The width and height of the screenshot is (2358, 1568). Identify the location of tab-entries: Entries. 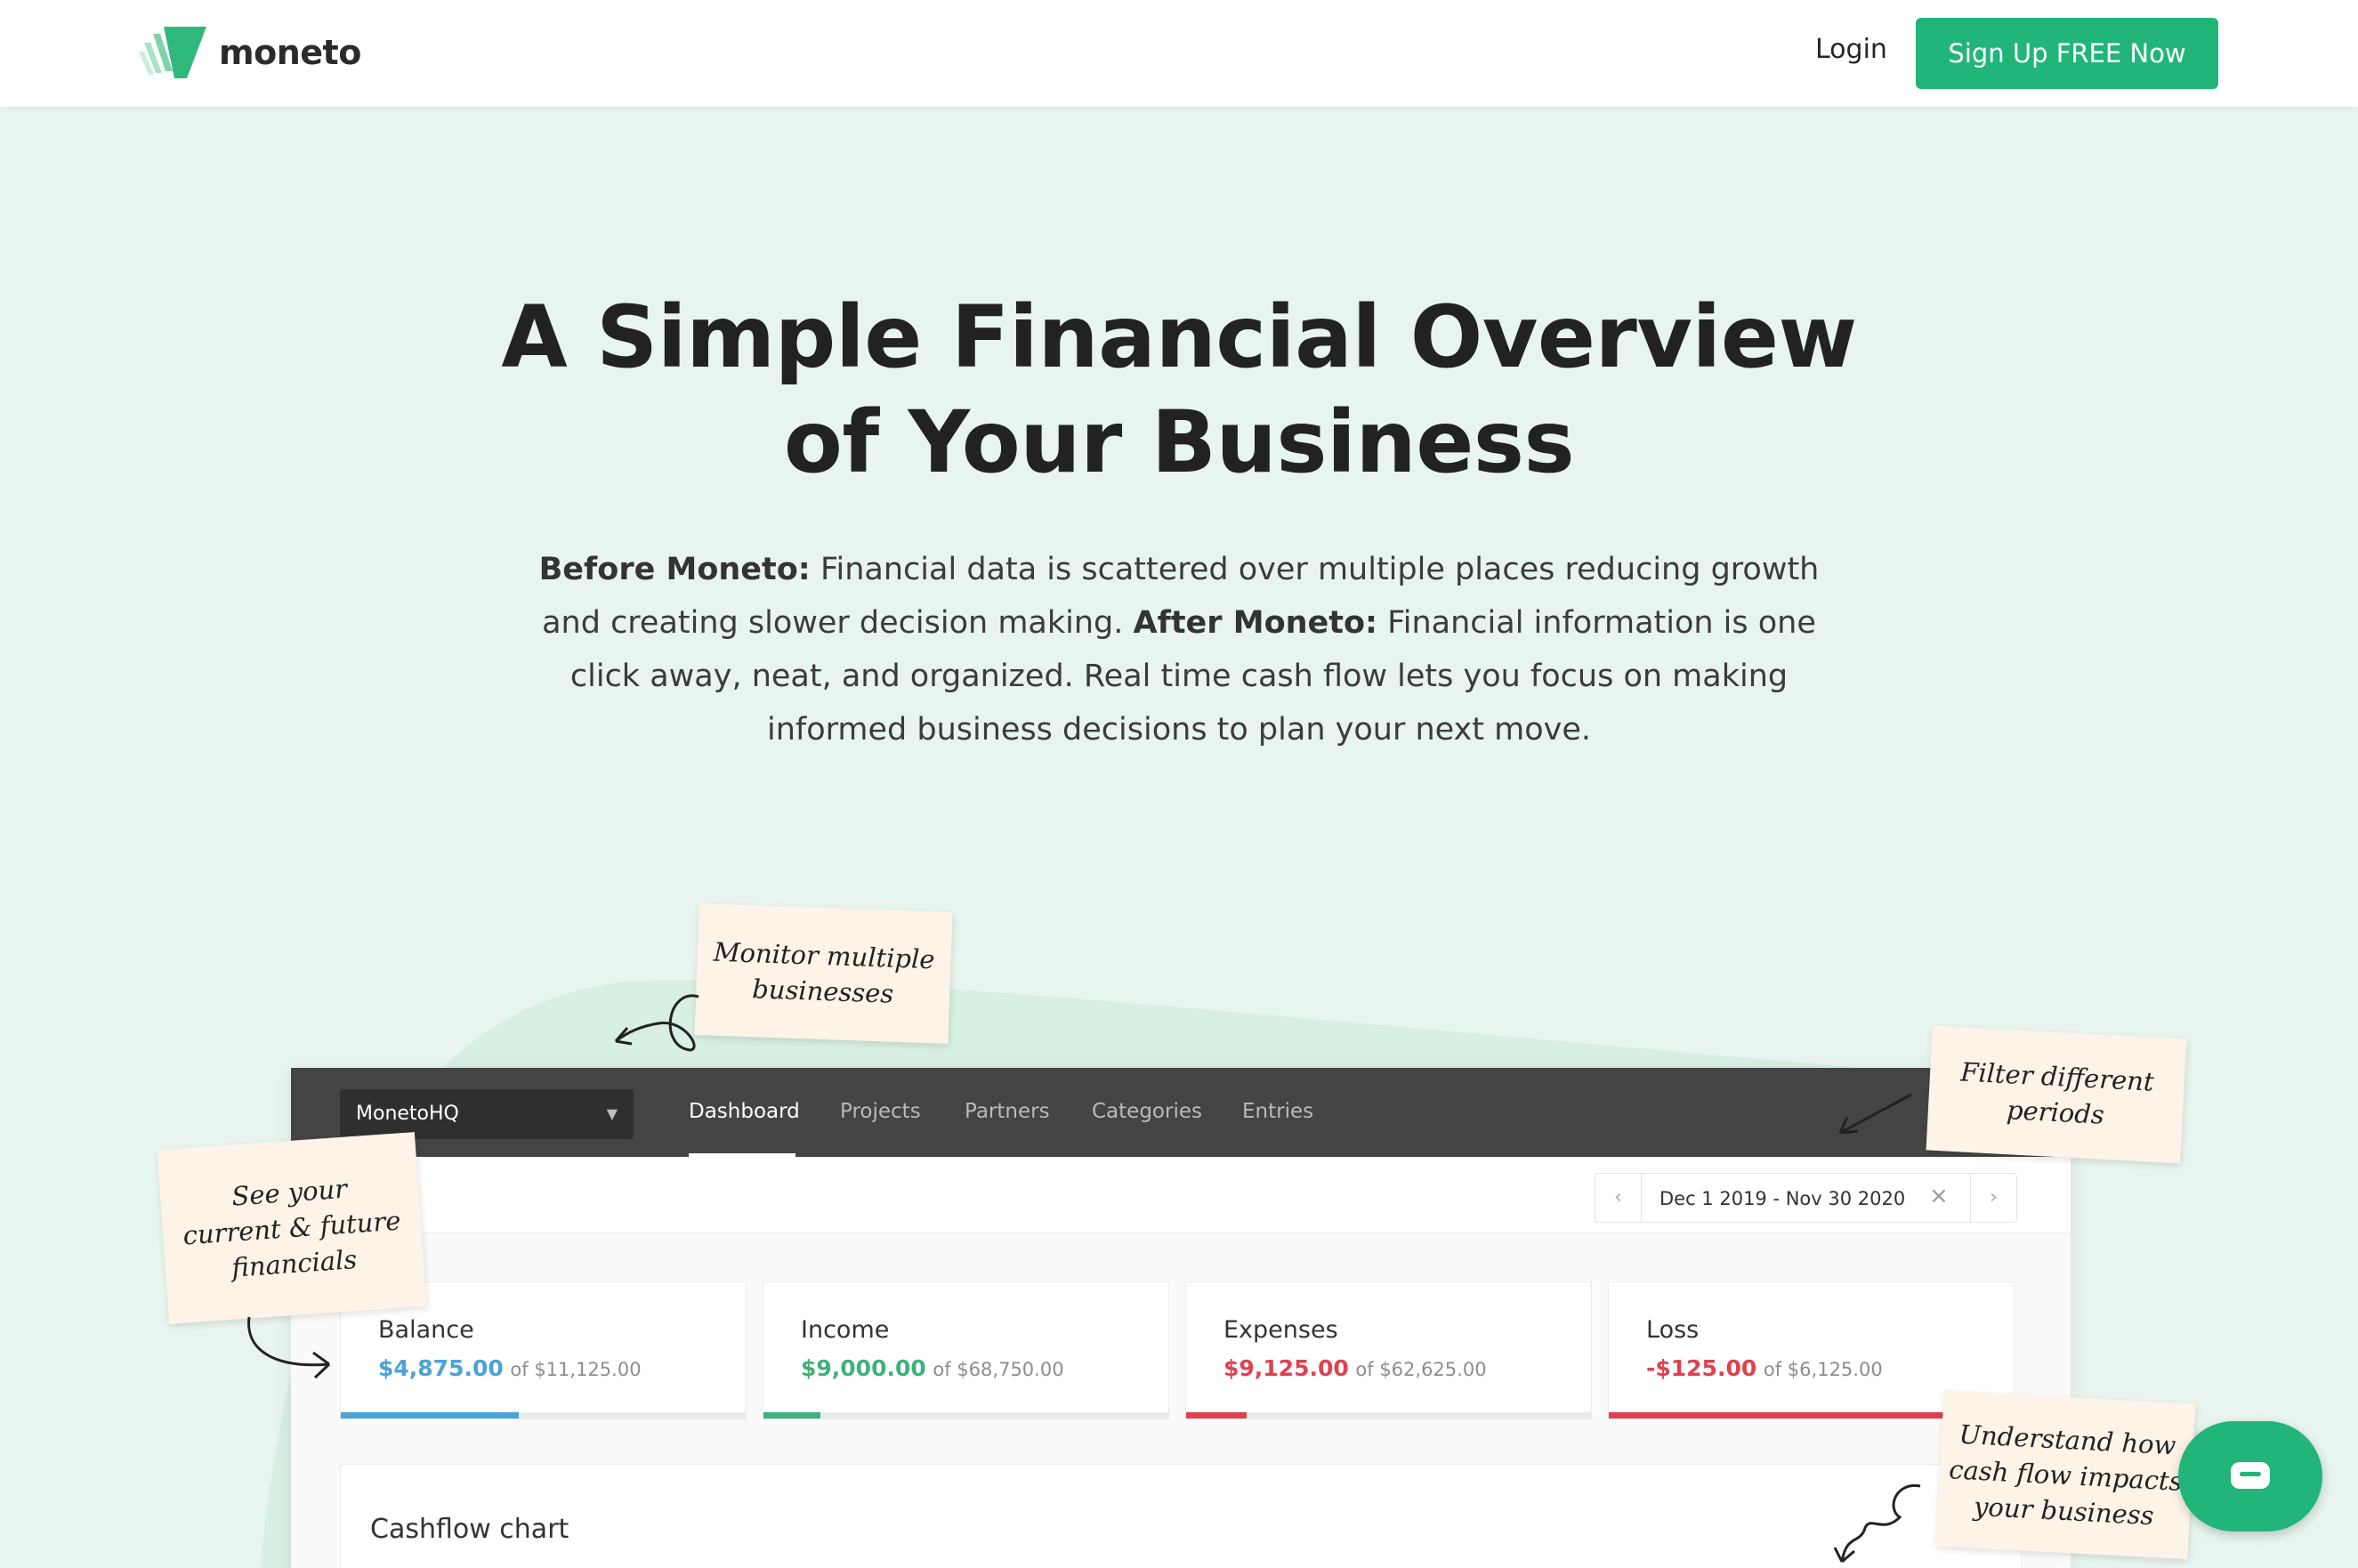
(1277, 1111).